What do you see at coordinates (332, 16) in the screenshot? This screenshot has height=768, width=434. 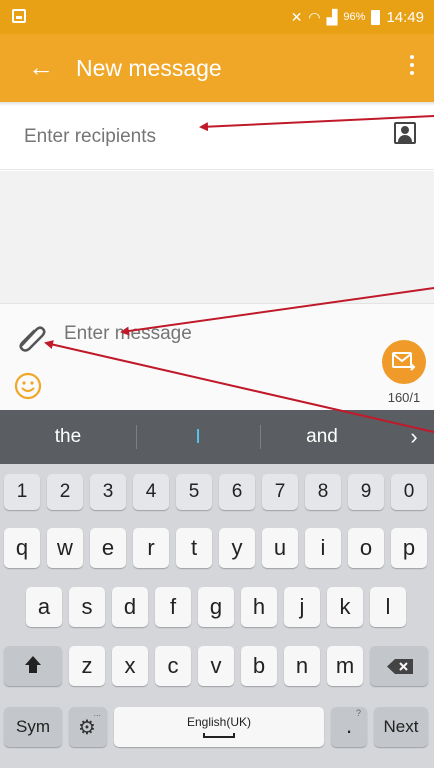 I see `signal-icon: ▟` at bounding box center [332, 16].